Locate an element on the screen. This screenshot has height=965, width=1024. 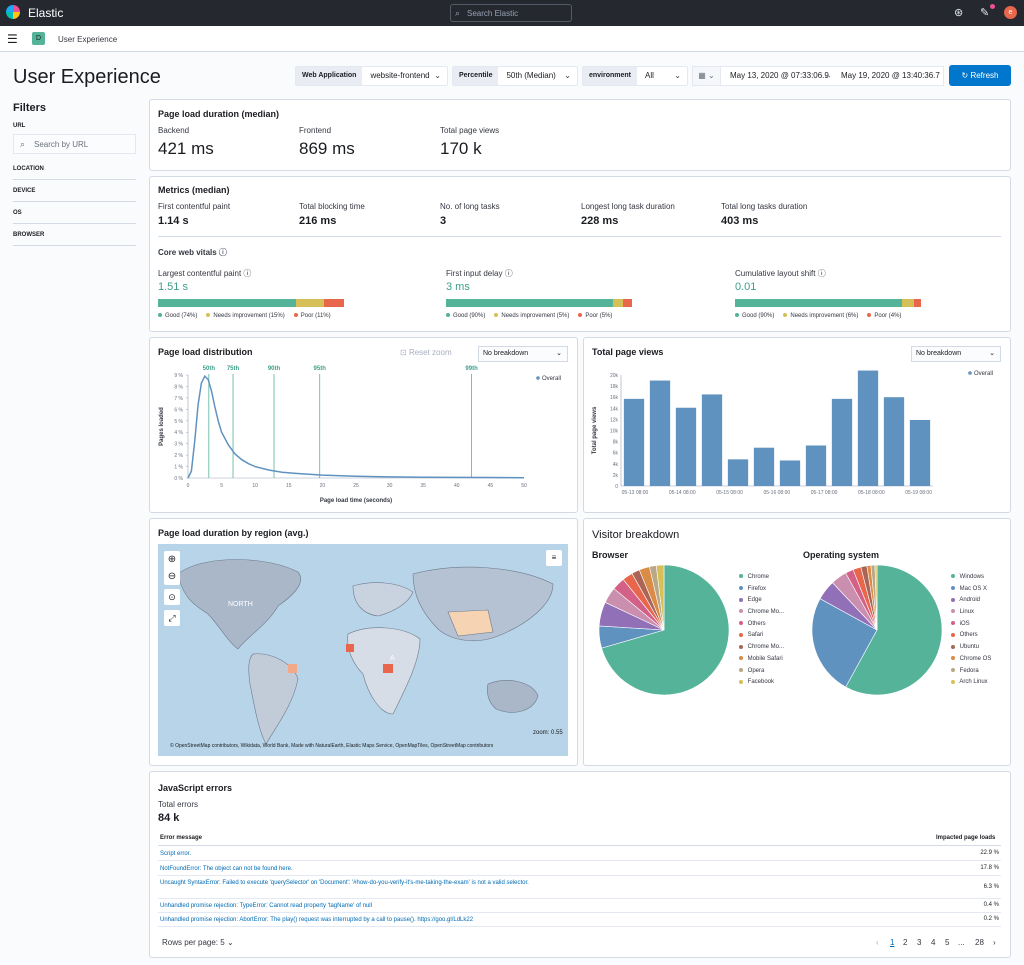
legend-item: Chrome is located at coordinates (761, 580).